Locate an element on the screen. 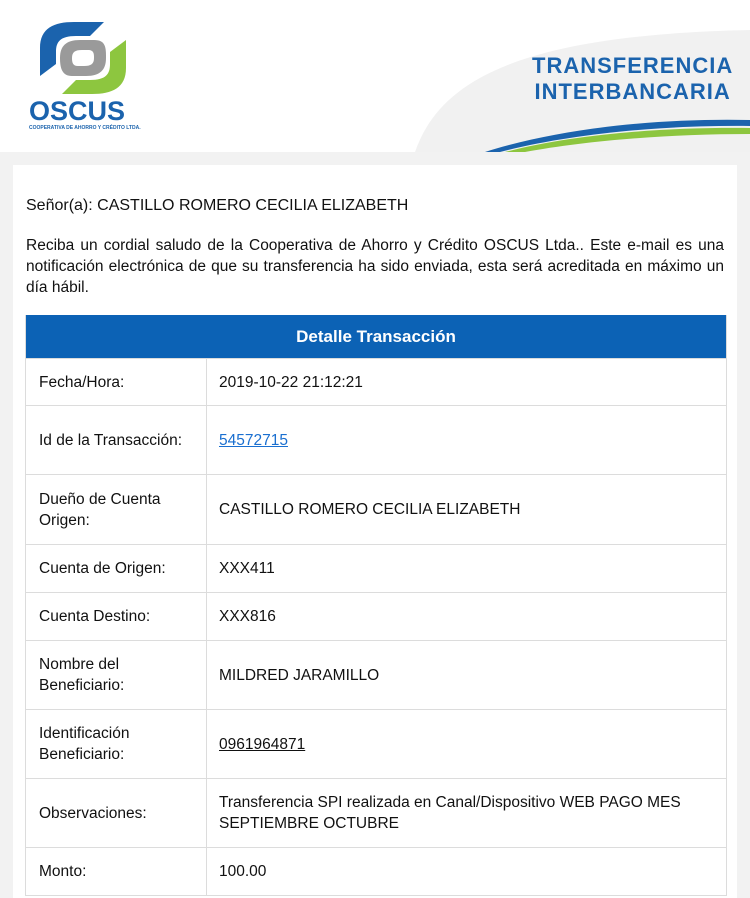  row-value: 2019-10-22 21:12:21 is located at coordinates (291, 382).